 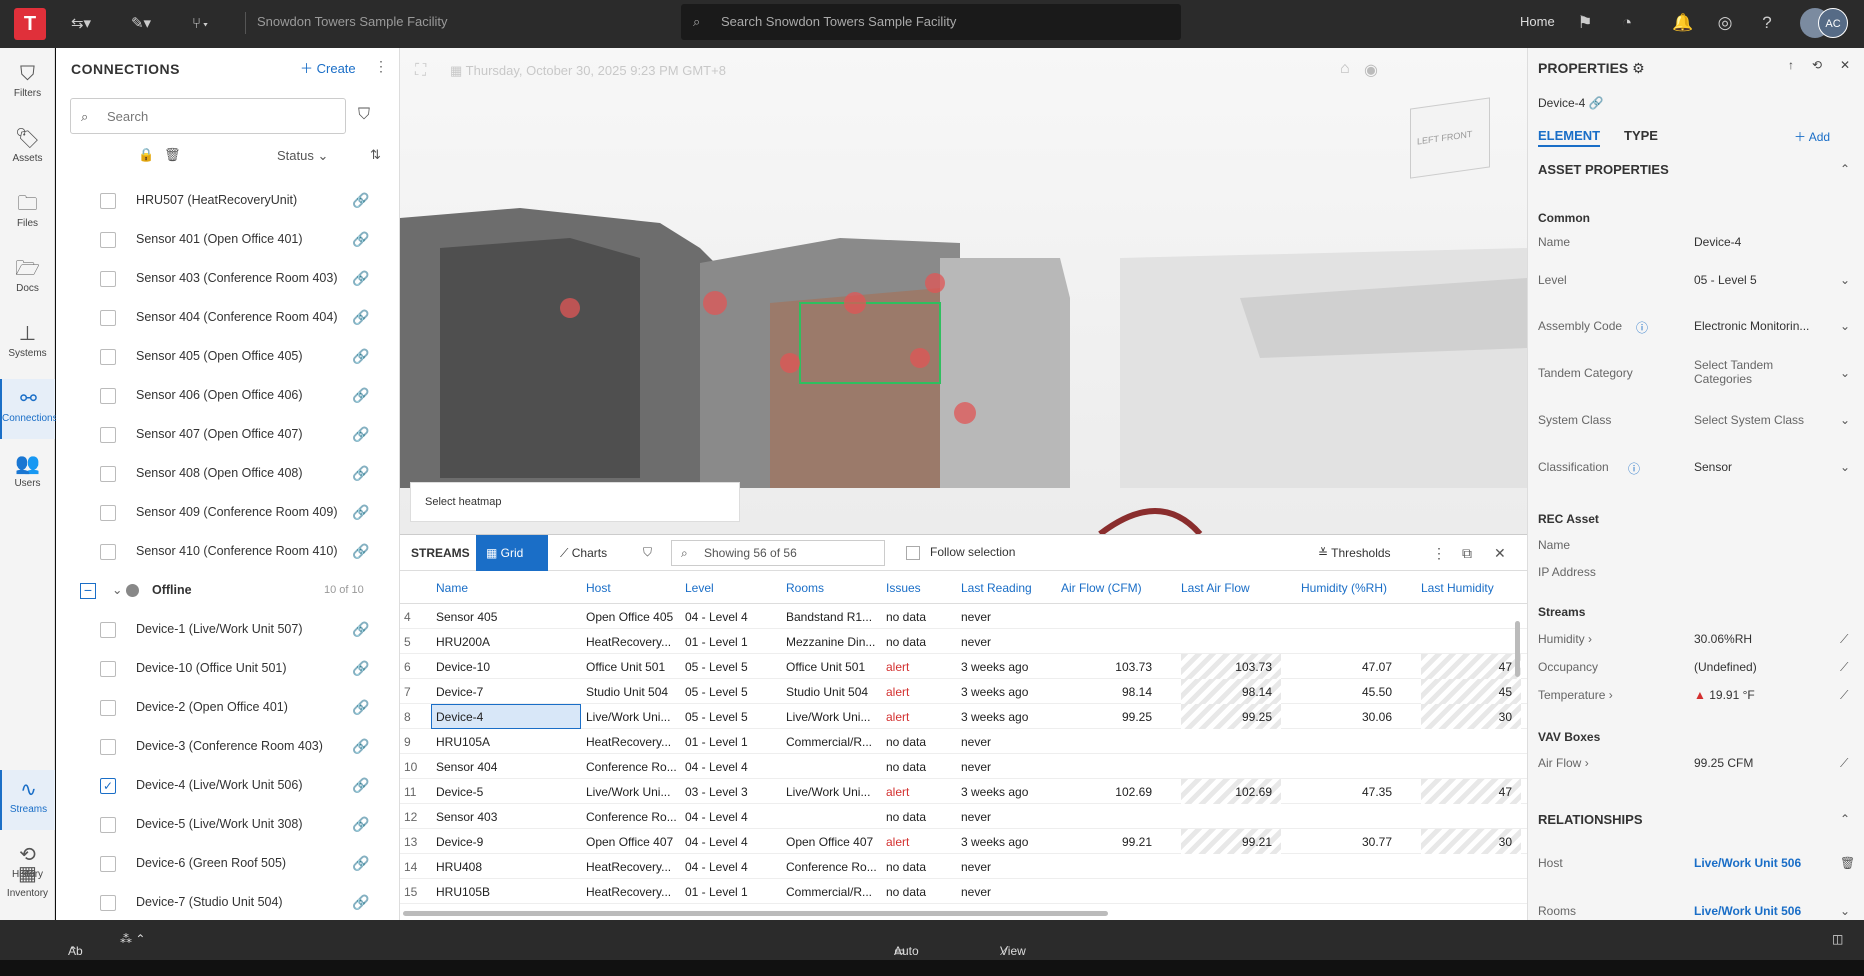 What do you see at coordinates (27, 344) in the screenshot?
I see `nav-systems: ⊥ Systems` at bounding box center [27, 344].